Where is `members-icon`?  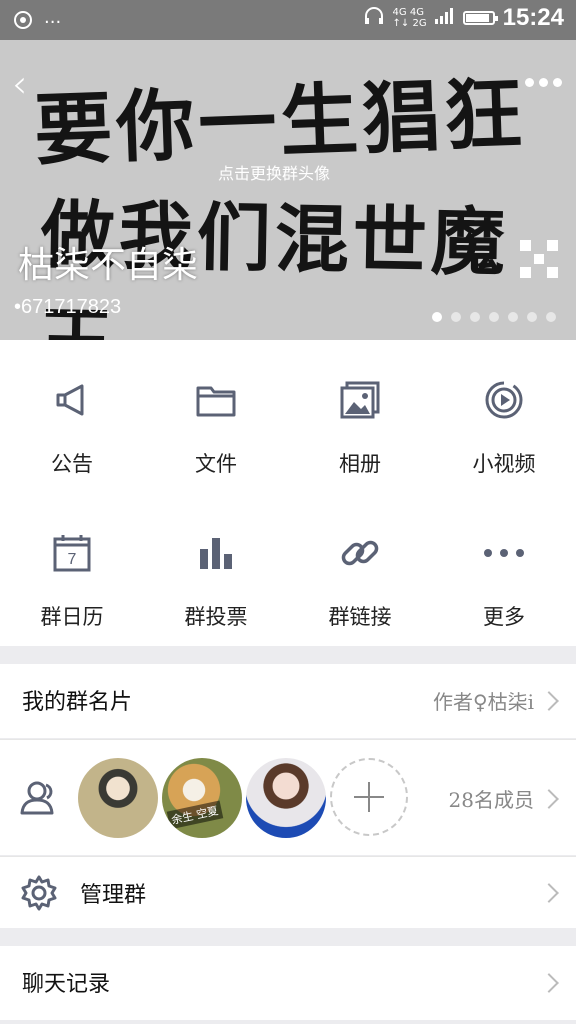 members-icon is located at coordinates (39, 800).